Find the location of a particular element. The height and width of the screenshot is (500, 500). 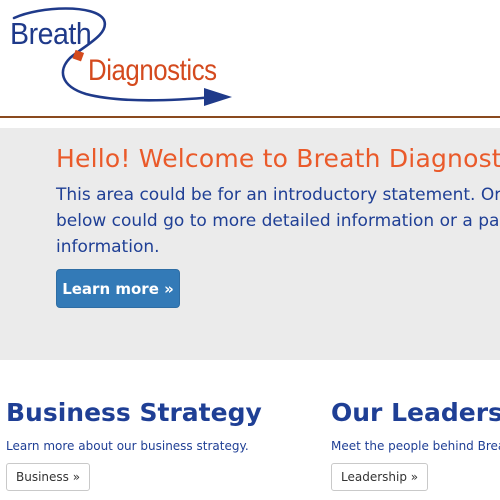

business-button: Business » is located at coordinates (48, 477).